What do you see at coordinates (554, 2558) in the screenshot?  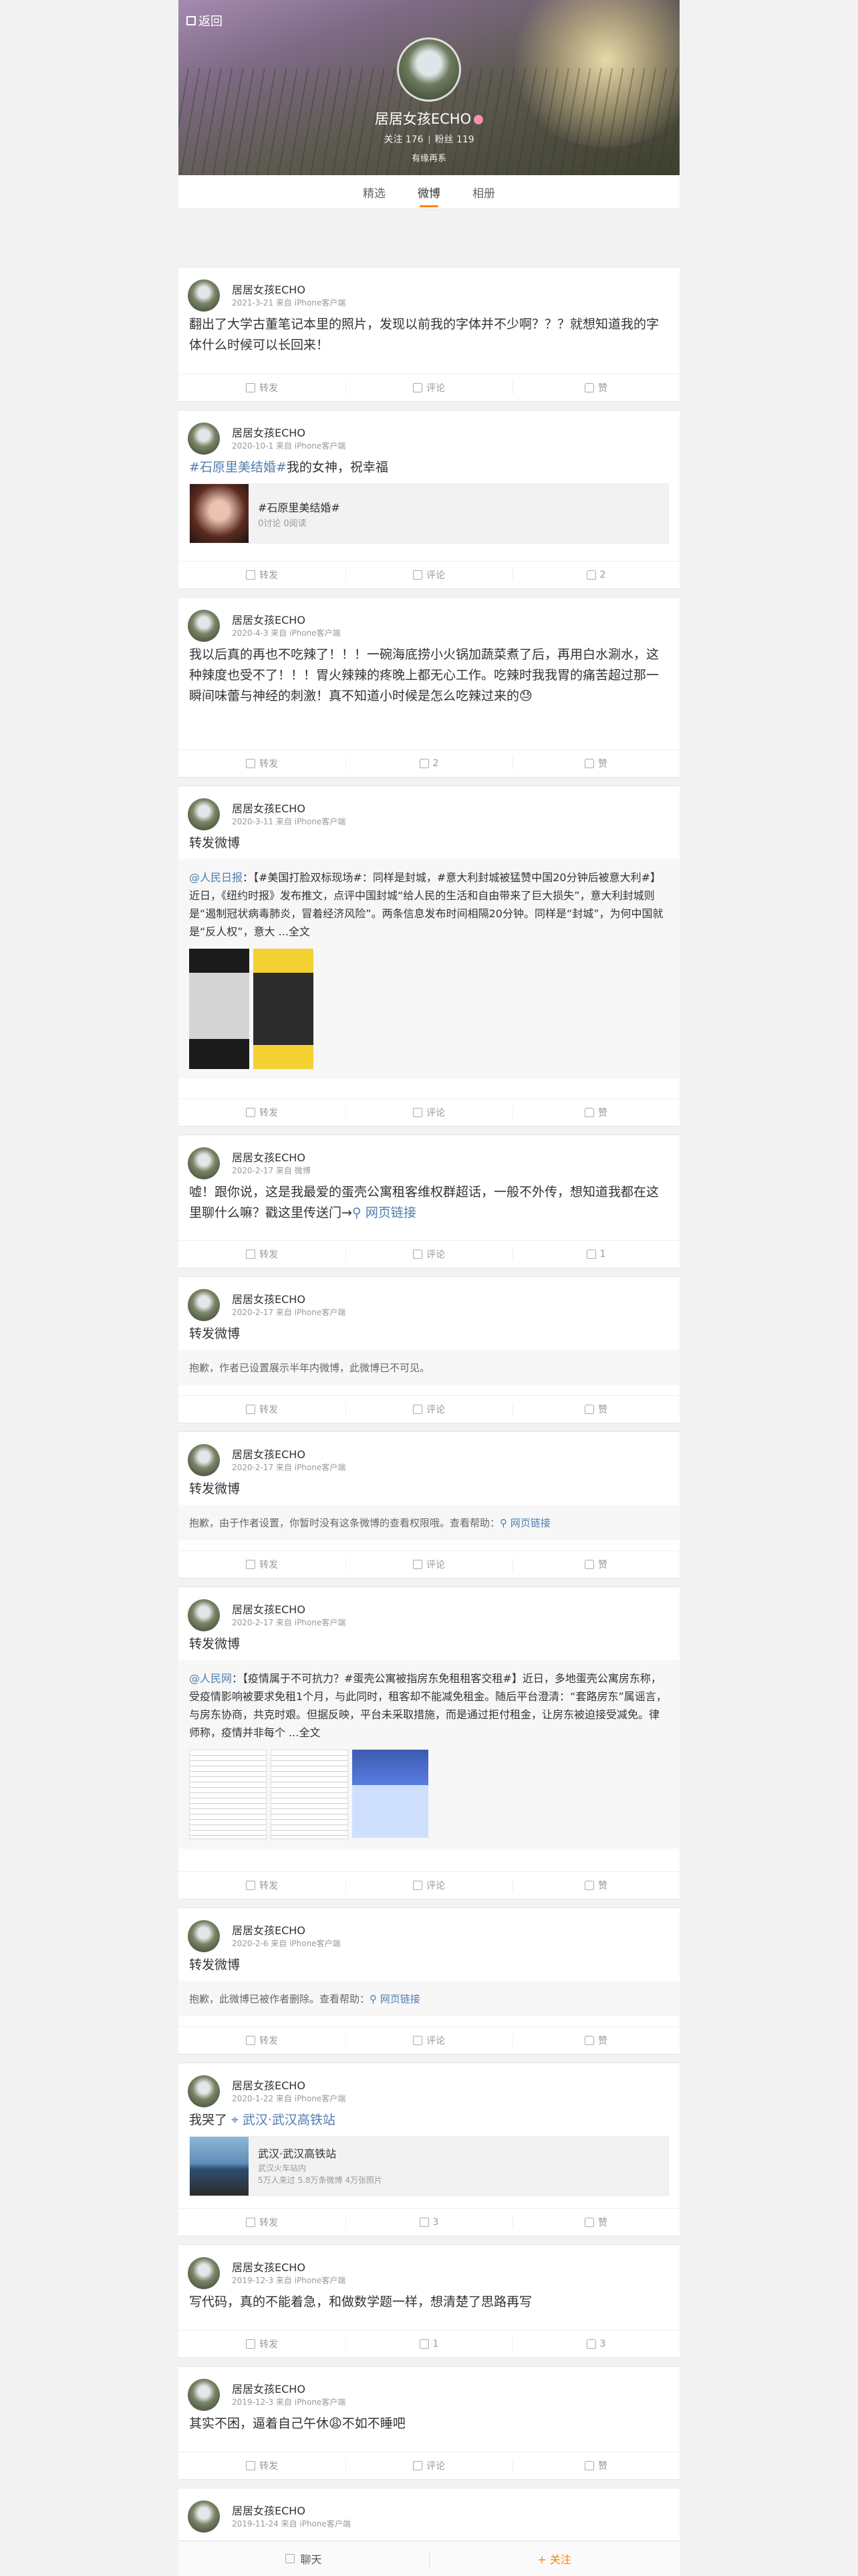 I see `follow-button: + 关注` at bounding box center [554, 2558].